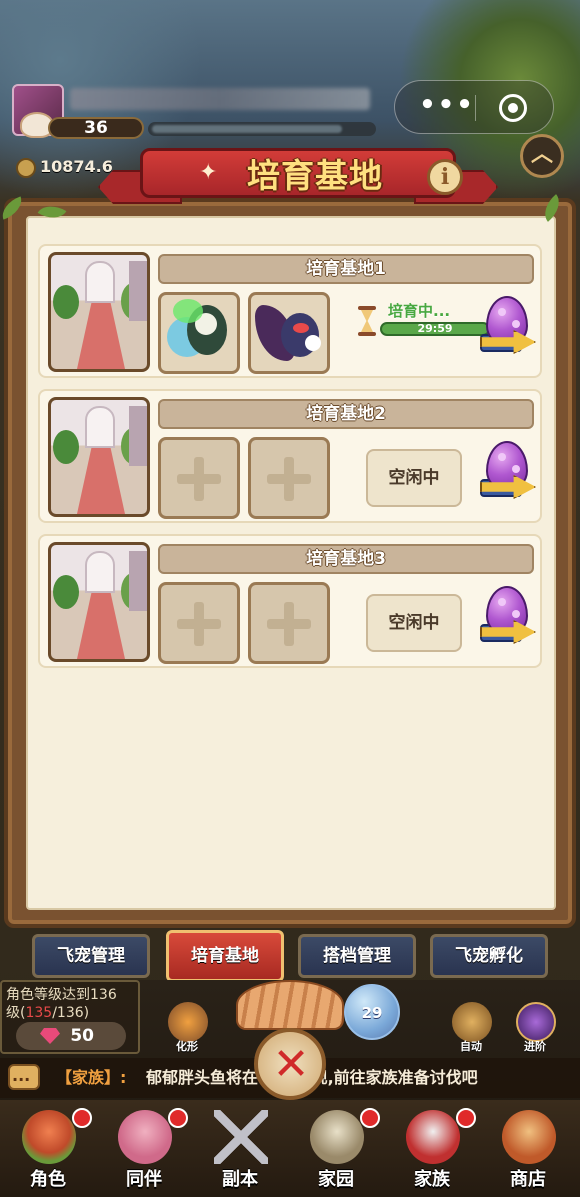 Image resolution: width=580 pixels, height=1197 pixels. What do you see at coordinates (346, 559) in the screenshot?
I see `base-name: 培育基地3` at bounding box center [346, 559].